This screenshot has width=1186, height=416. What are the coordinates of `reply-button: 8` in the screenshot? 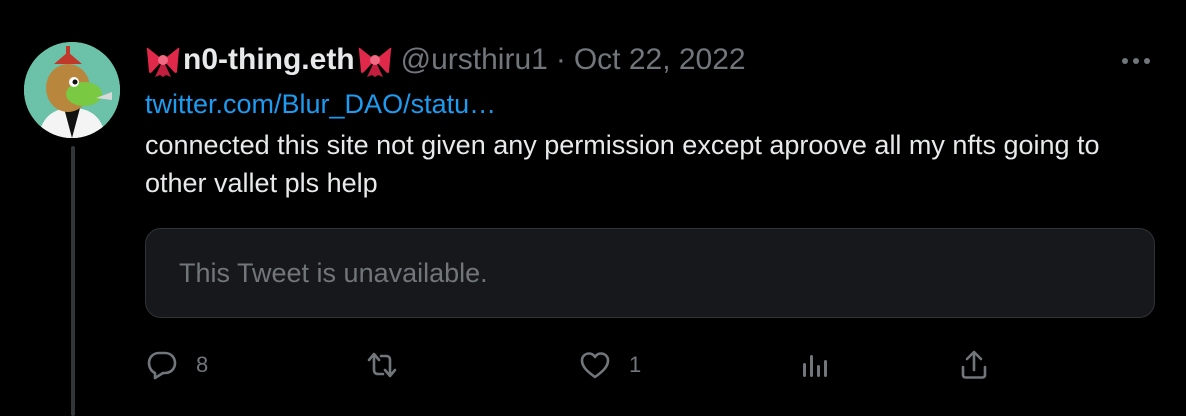 It's located at (177, 365).